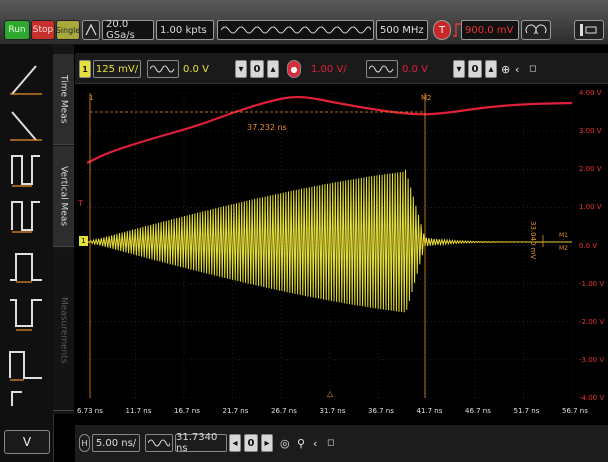 This screenshot has height=462, width=608. What do you see at coordinates (429, 411) in the screenshot?
I see `bottom-axis-label: 41.7 ns` at bounding box center [429, 411].